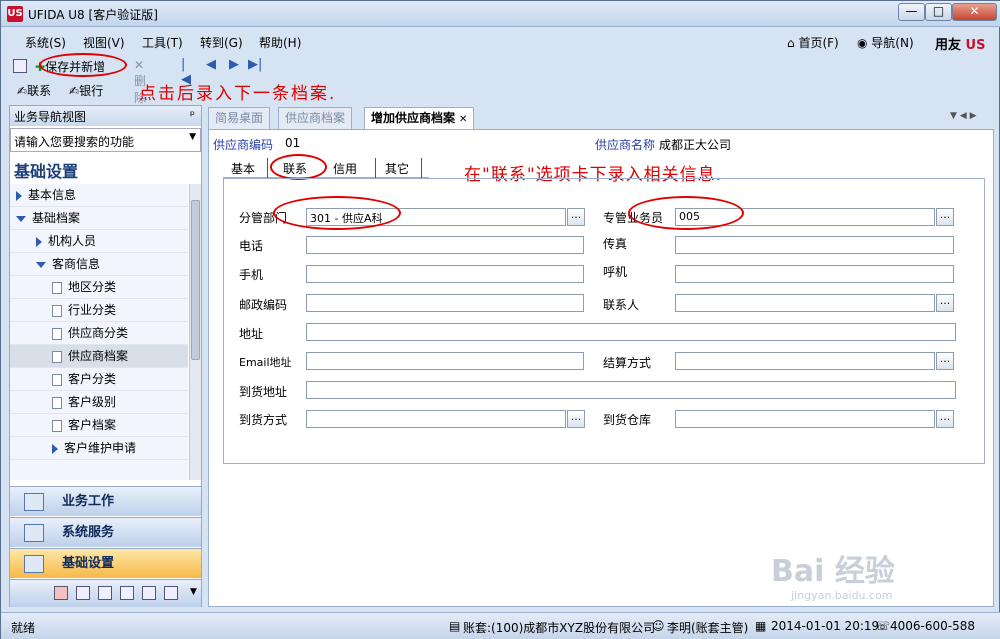 This screenshot has height=639, width=1000. What do you see at coordinates (162, 42) in the screenshot?
I see `menu-tools: 工具(T)` at bounding box center [162, 42].